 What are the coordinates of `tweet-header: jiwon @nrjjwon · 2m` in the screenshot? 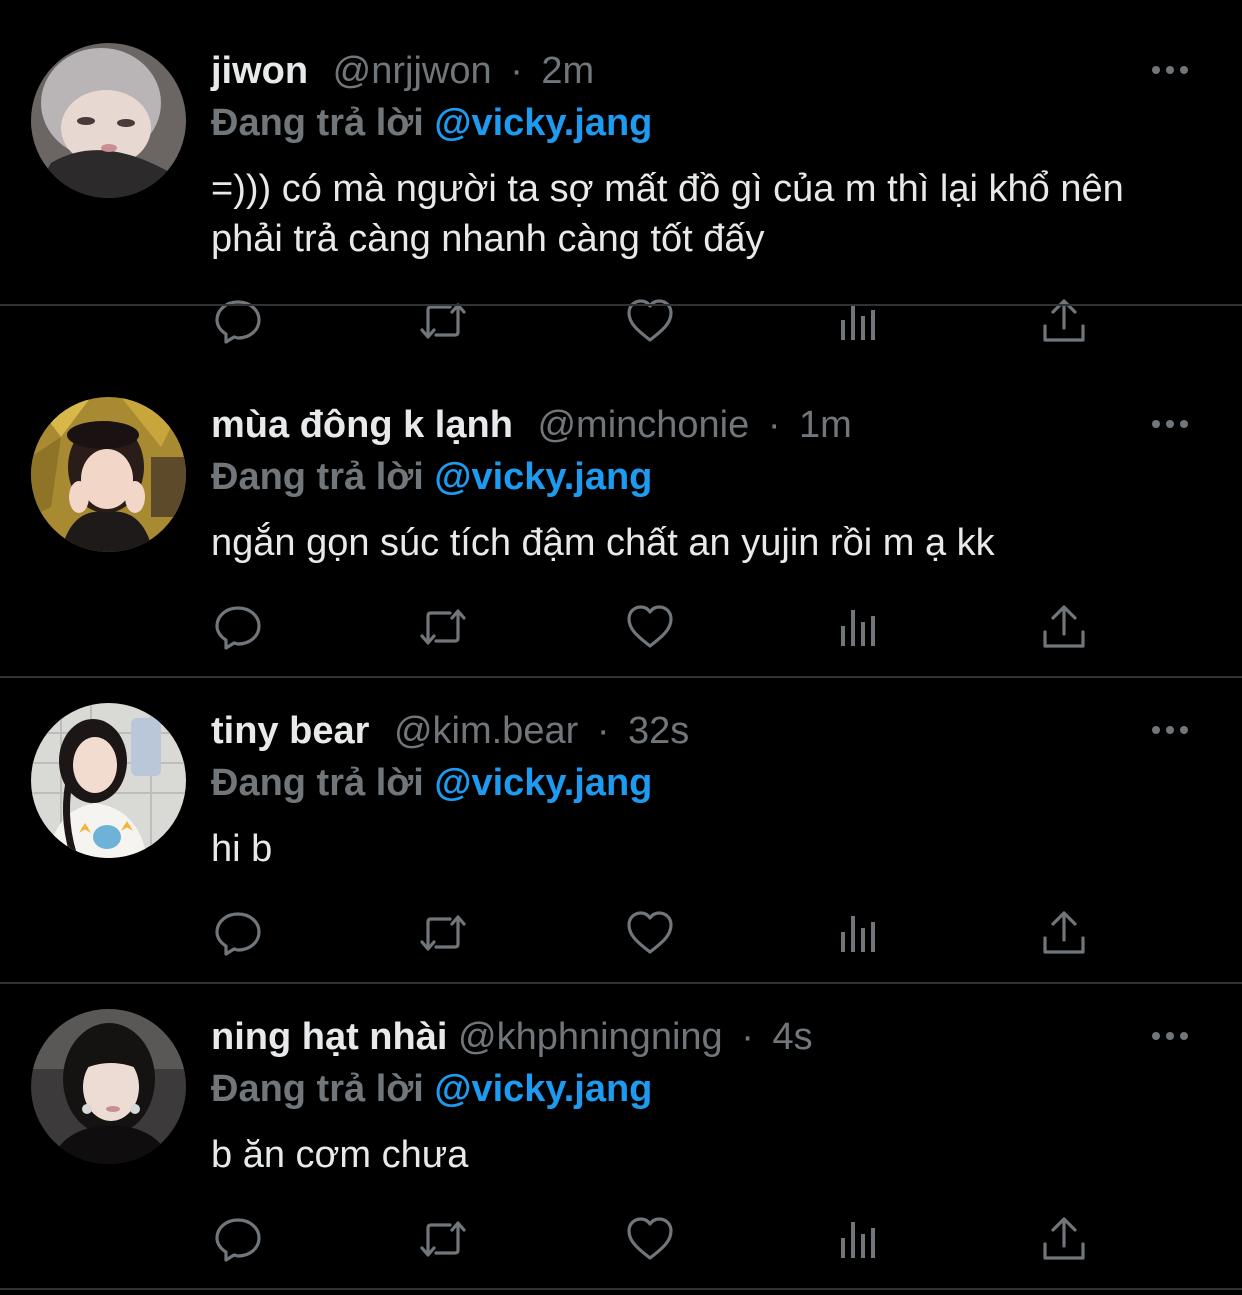 It's located at (402, 71).